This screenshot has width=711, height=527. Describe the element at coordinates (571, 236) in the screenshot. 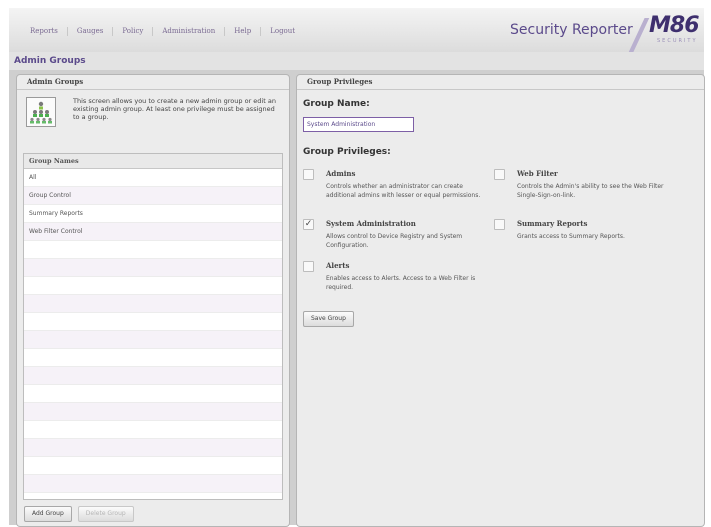

I see `privilege-description: Grants access to Summary Reports.` at that location.